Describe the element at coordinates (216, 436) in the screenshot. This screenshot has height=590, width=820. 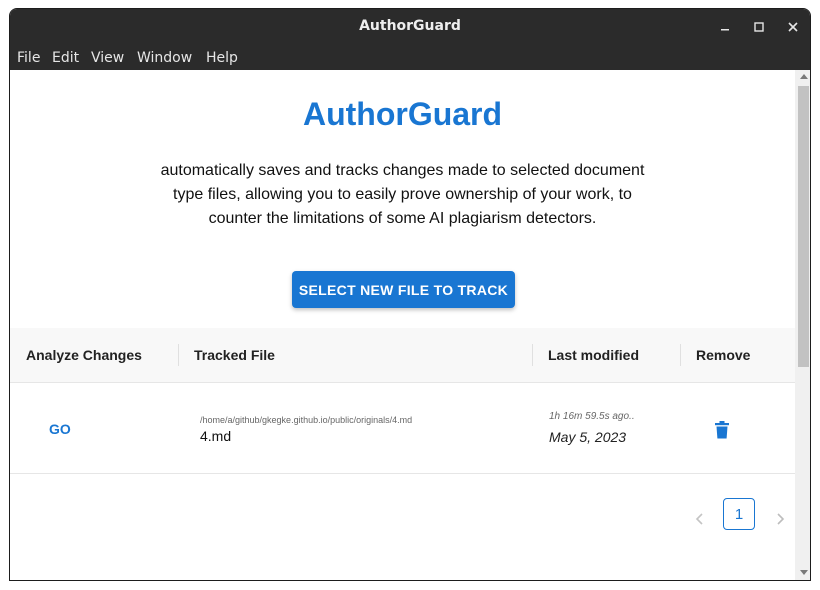
I see `file-name: 4.md` at that location.